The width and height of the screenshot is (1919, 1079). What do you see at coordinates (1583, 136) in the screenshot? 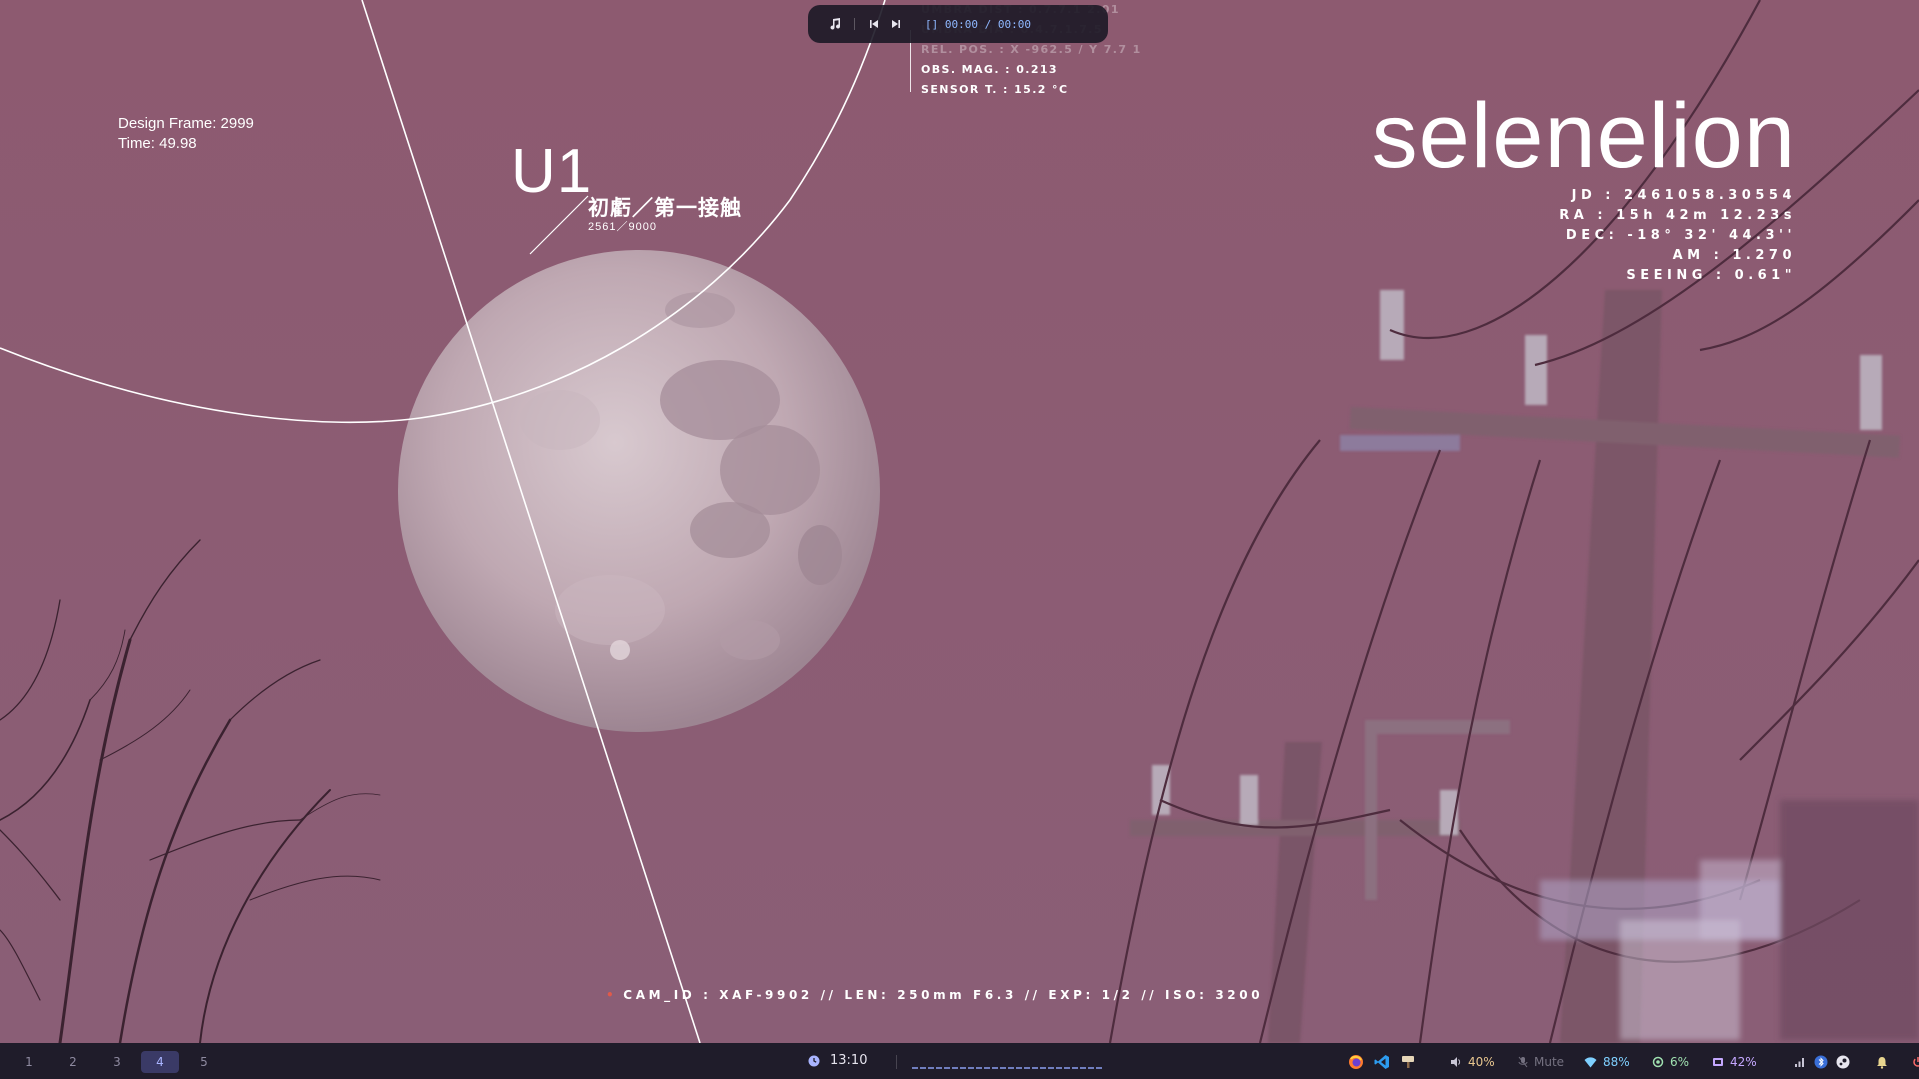
I see `brand-title: selenelion` at bounding box center [1583, 136].